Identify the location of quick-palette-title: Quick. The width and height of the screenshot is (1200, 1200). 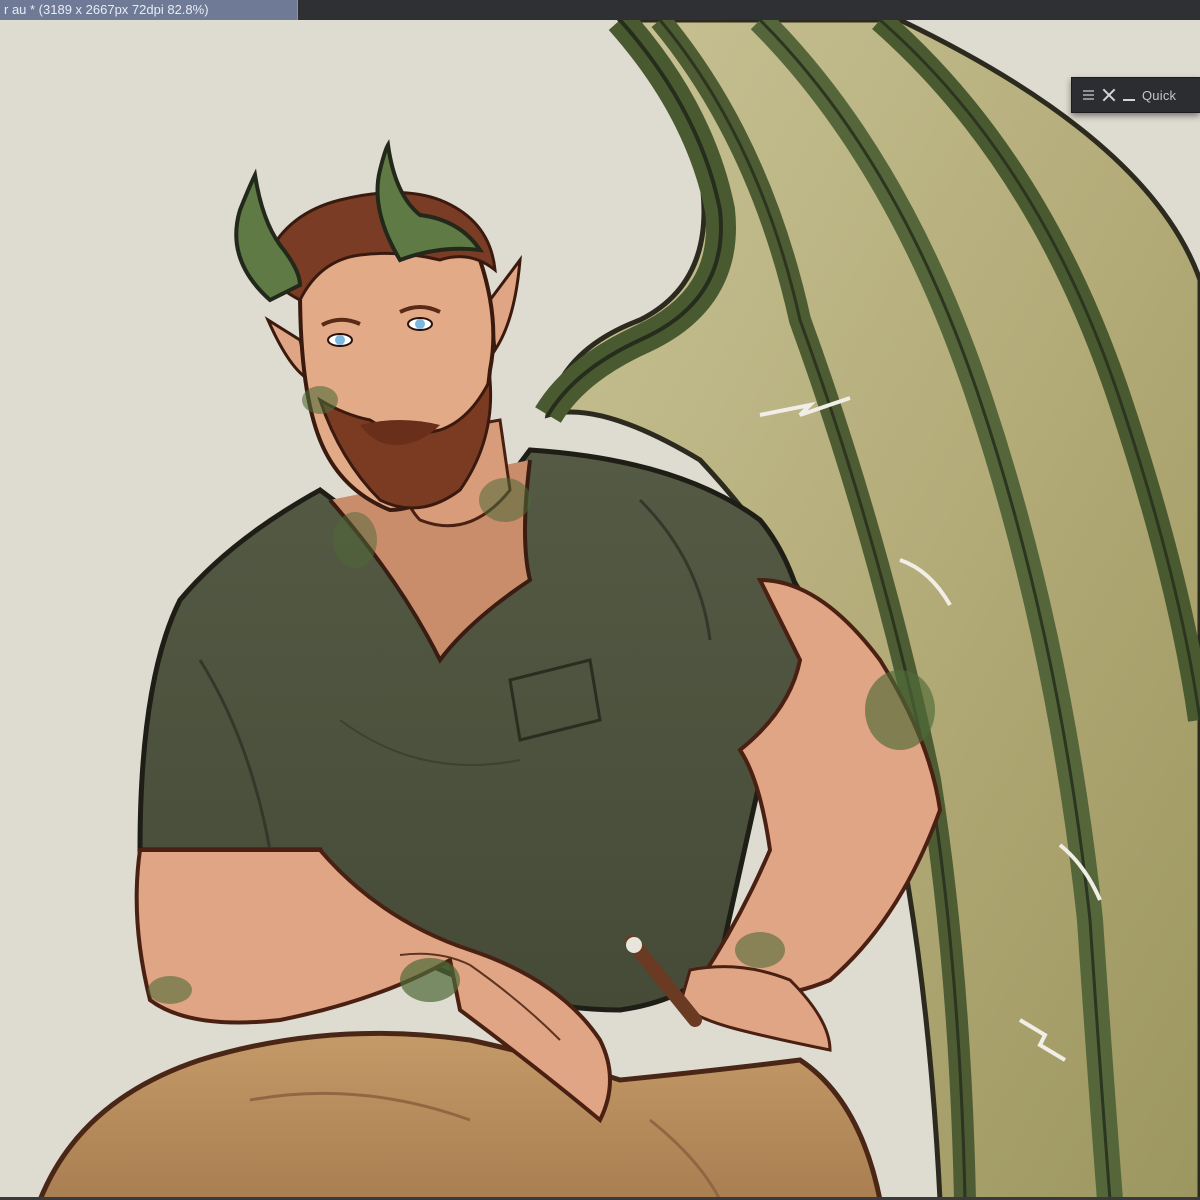
(1159, 95).